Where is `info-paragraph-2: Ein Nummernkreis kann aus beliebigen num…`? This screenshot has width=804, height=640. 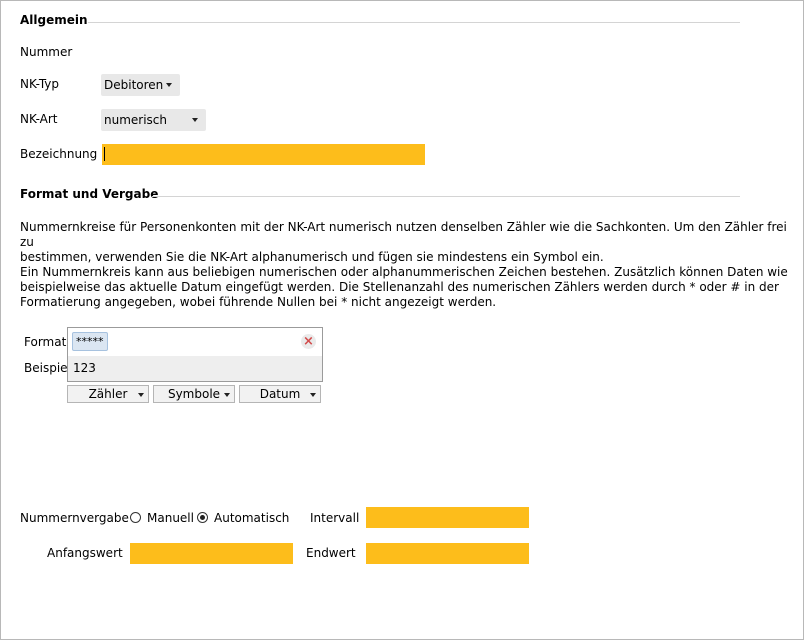
info-paragraph-2: Ein Nummernkreis kann aus beliebigen num… is located at coordinates (404, 287).